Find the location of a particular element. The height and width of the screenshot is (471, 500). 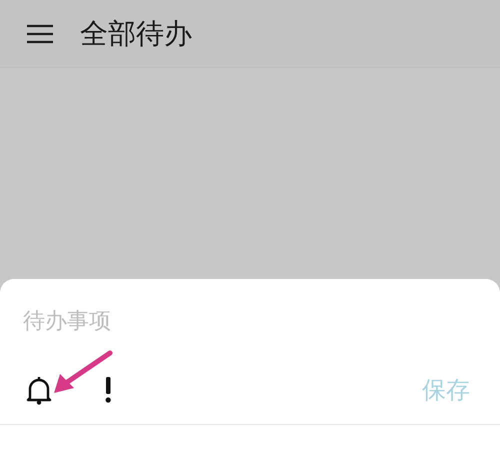

annotation-arrow is located at coordinates (83, 373).